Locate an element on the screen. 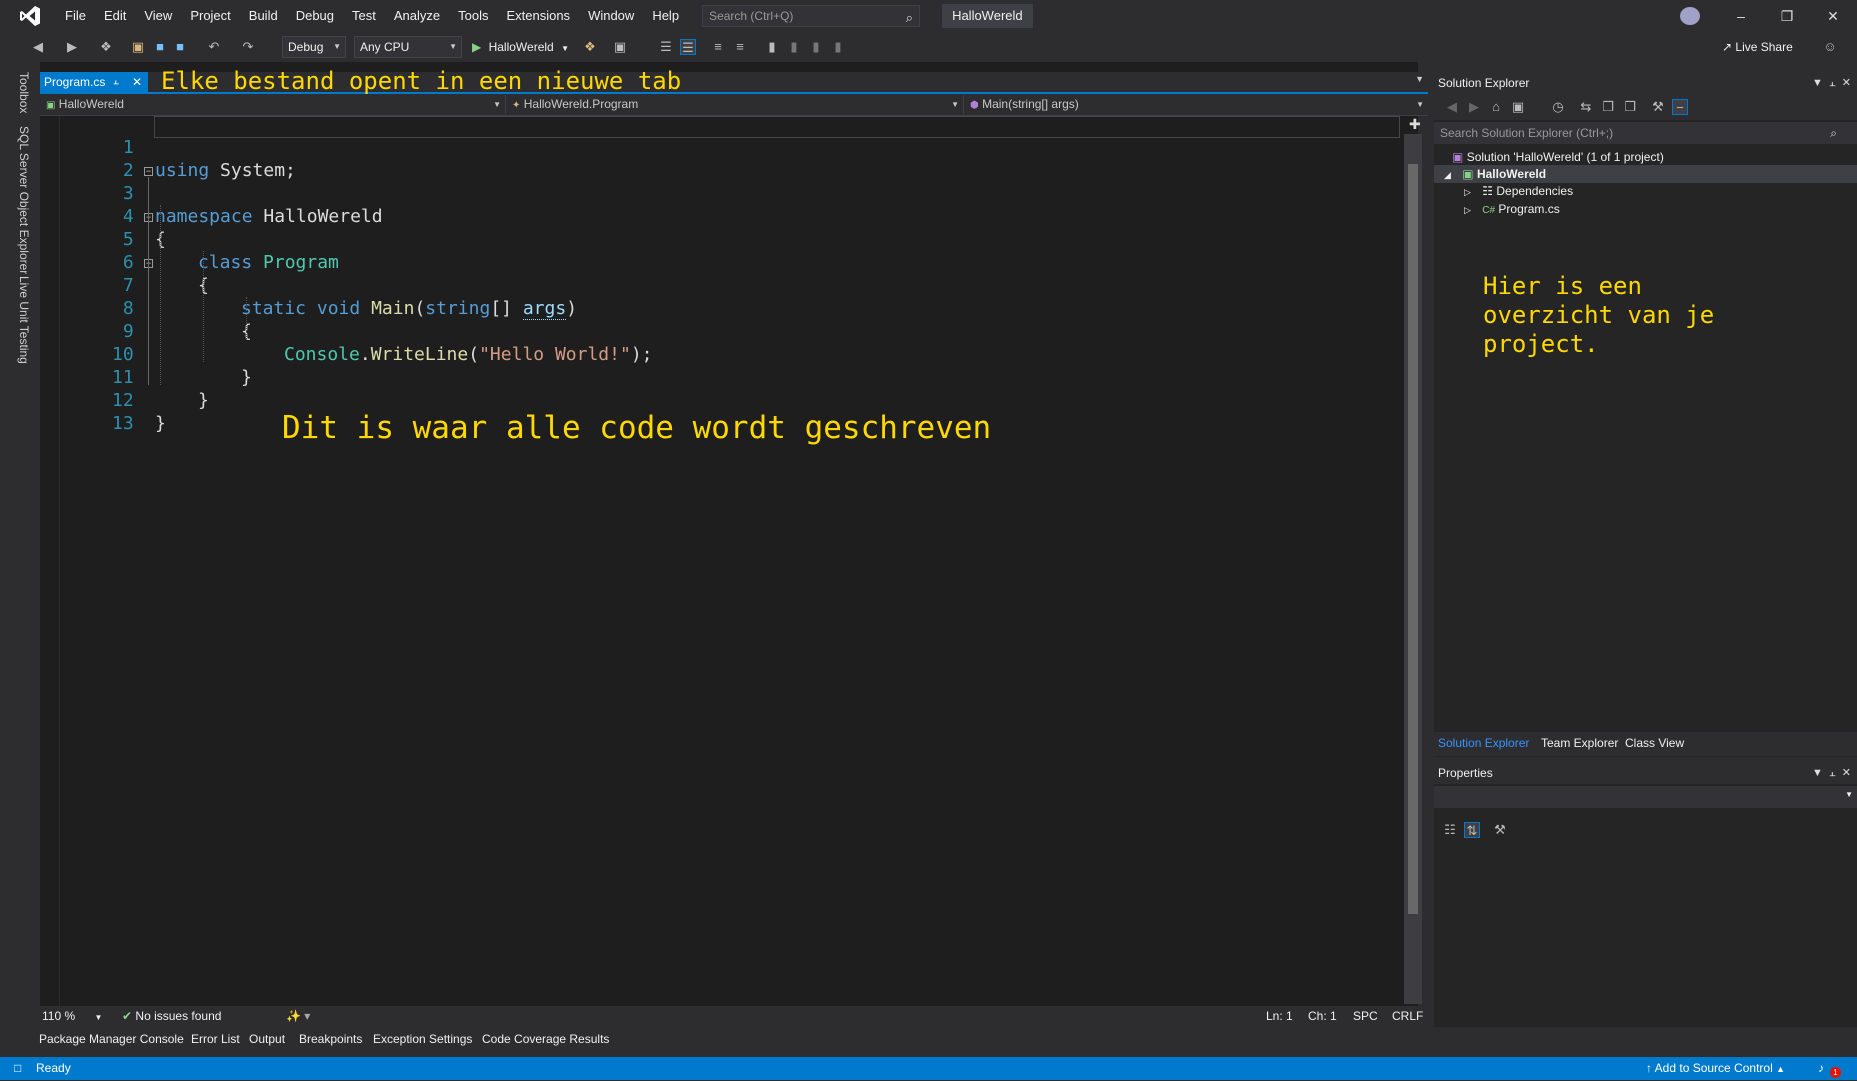 The width and height of the screenshot is (1857, 1081). notifications-bell-icon: ♪ is located at coordinates (1821, 1068).